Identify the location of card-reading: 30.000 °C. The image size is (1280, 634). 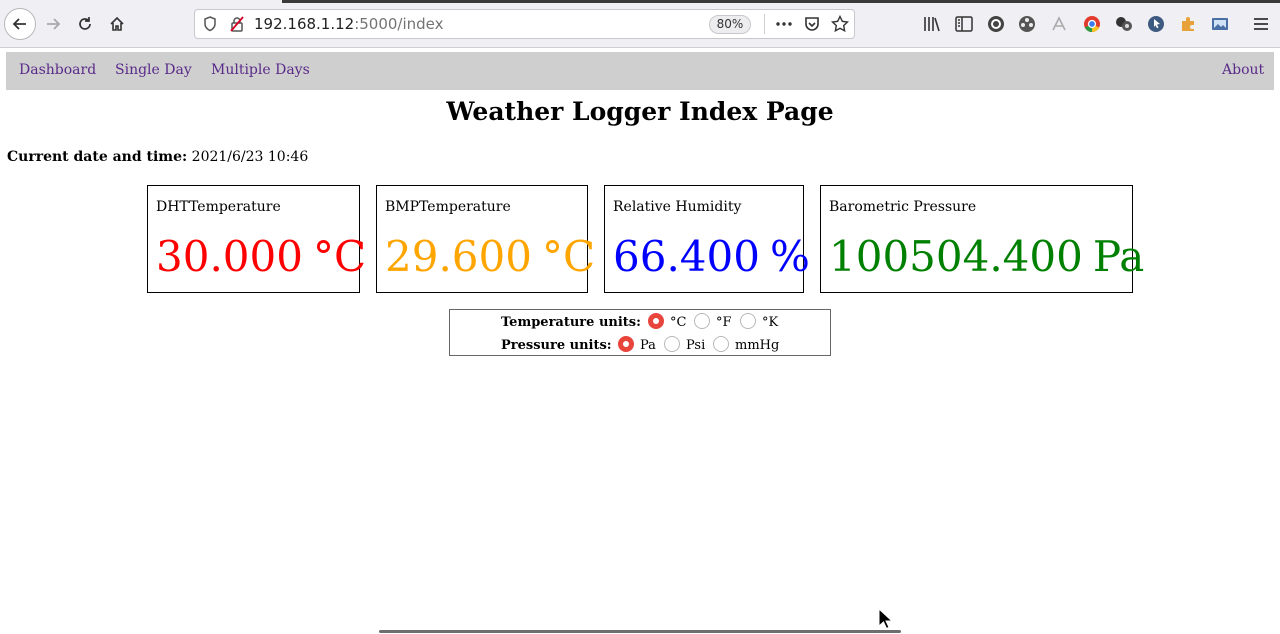
(261, 257).